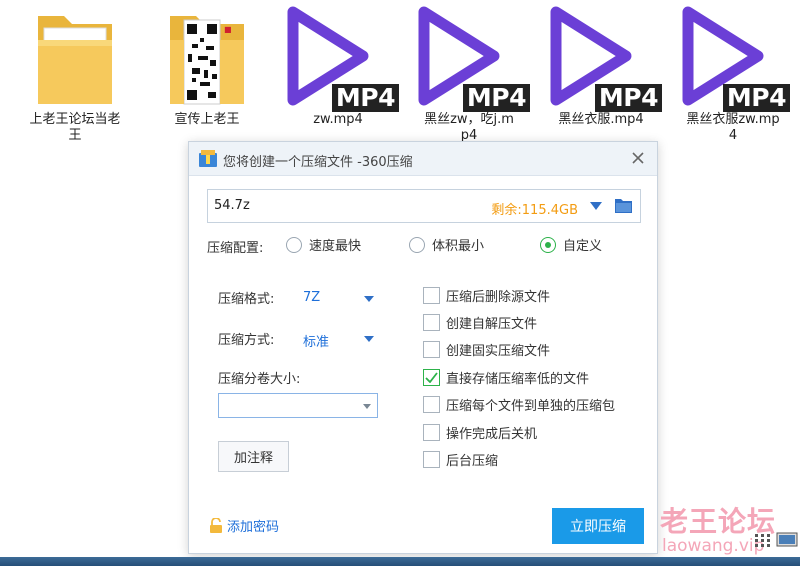 The height and width of the screenshot is (566, 800). Describe the element at coordinates (598, 526) in the screenshot. I see `compress-now-button: 立即压缩` at that location.